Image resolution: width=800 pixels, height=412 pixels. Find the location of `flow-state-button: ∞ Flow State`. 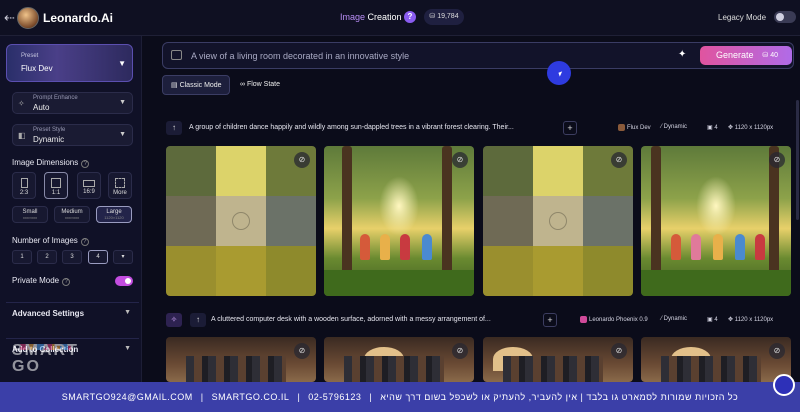

flow-state-button: ∞ Flow State is located at coordinates (262, 85).